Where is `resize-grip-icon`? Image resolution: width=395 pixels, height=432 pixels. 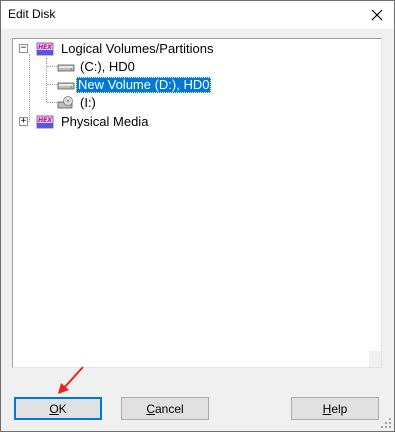 resize-grip-icon is located at coordinates (386, 423).